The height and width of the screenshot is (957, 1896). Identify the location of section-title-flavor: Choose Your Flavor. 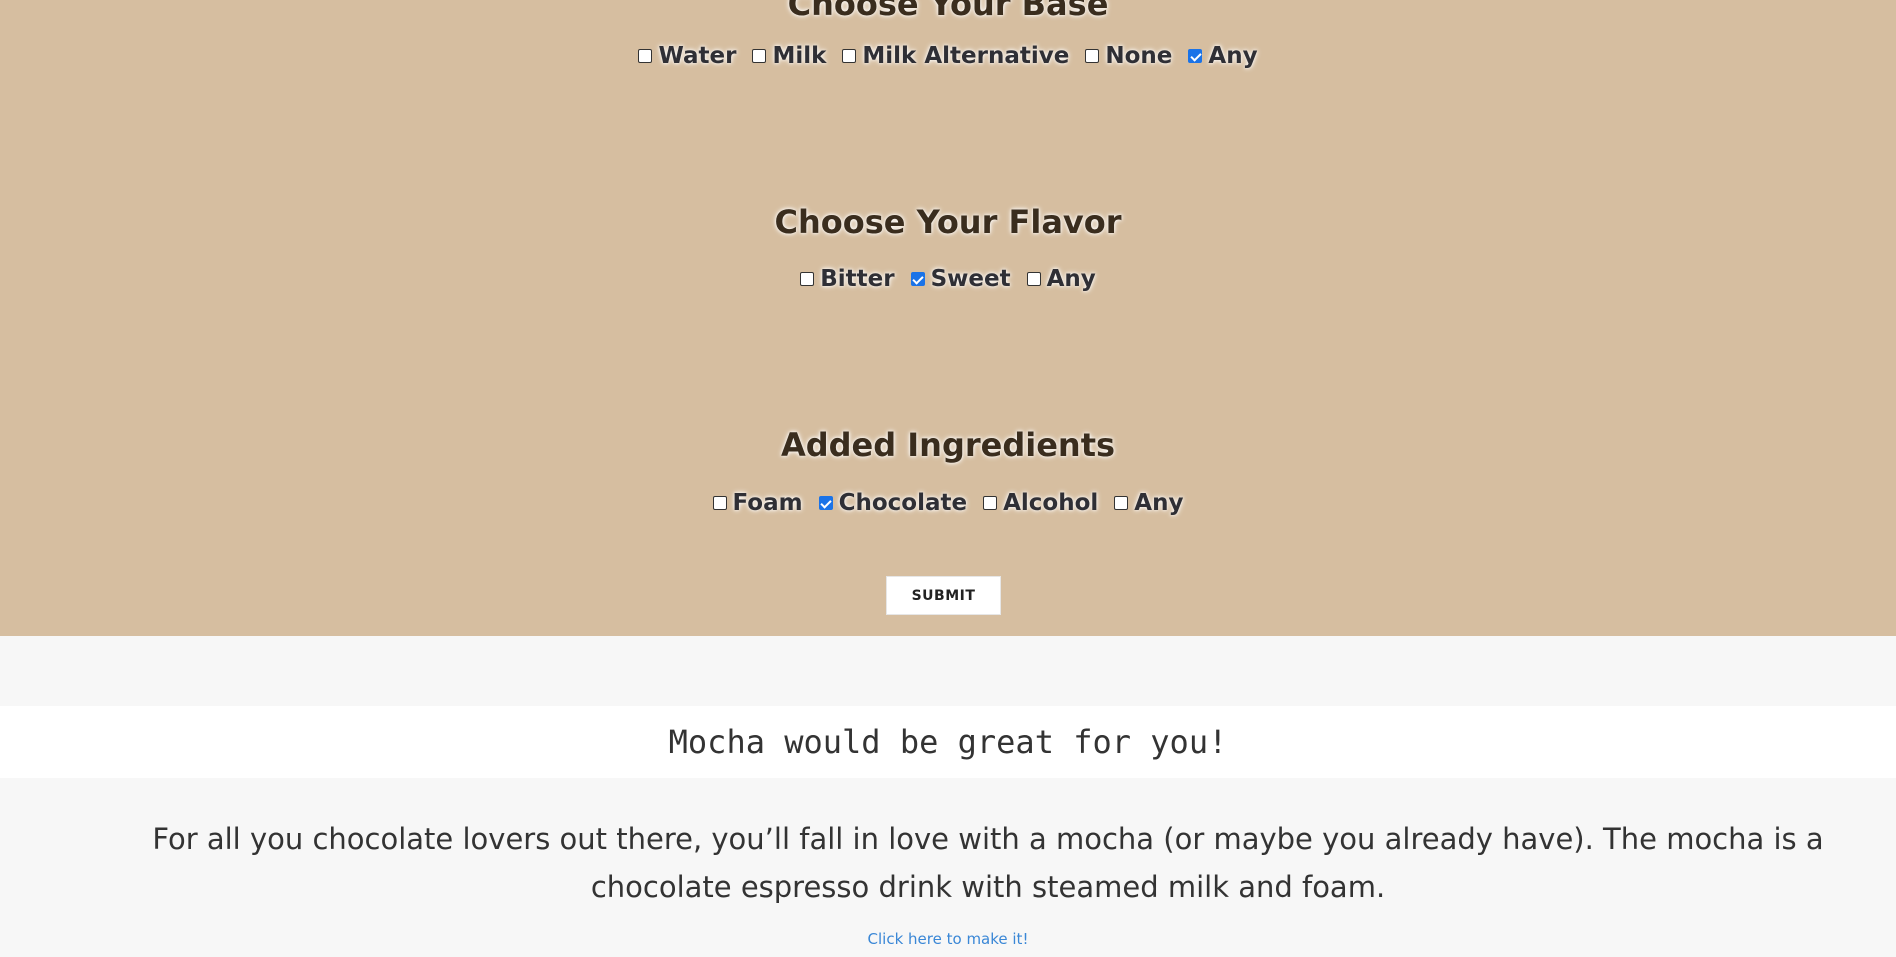
(948, 222).